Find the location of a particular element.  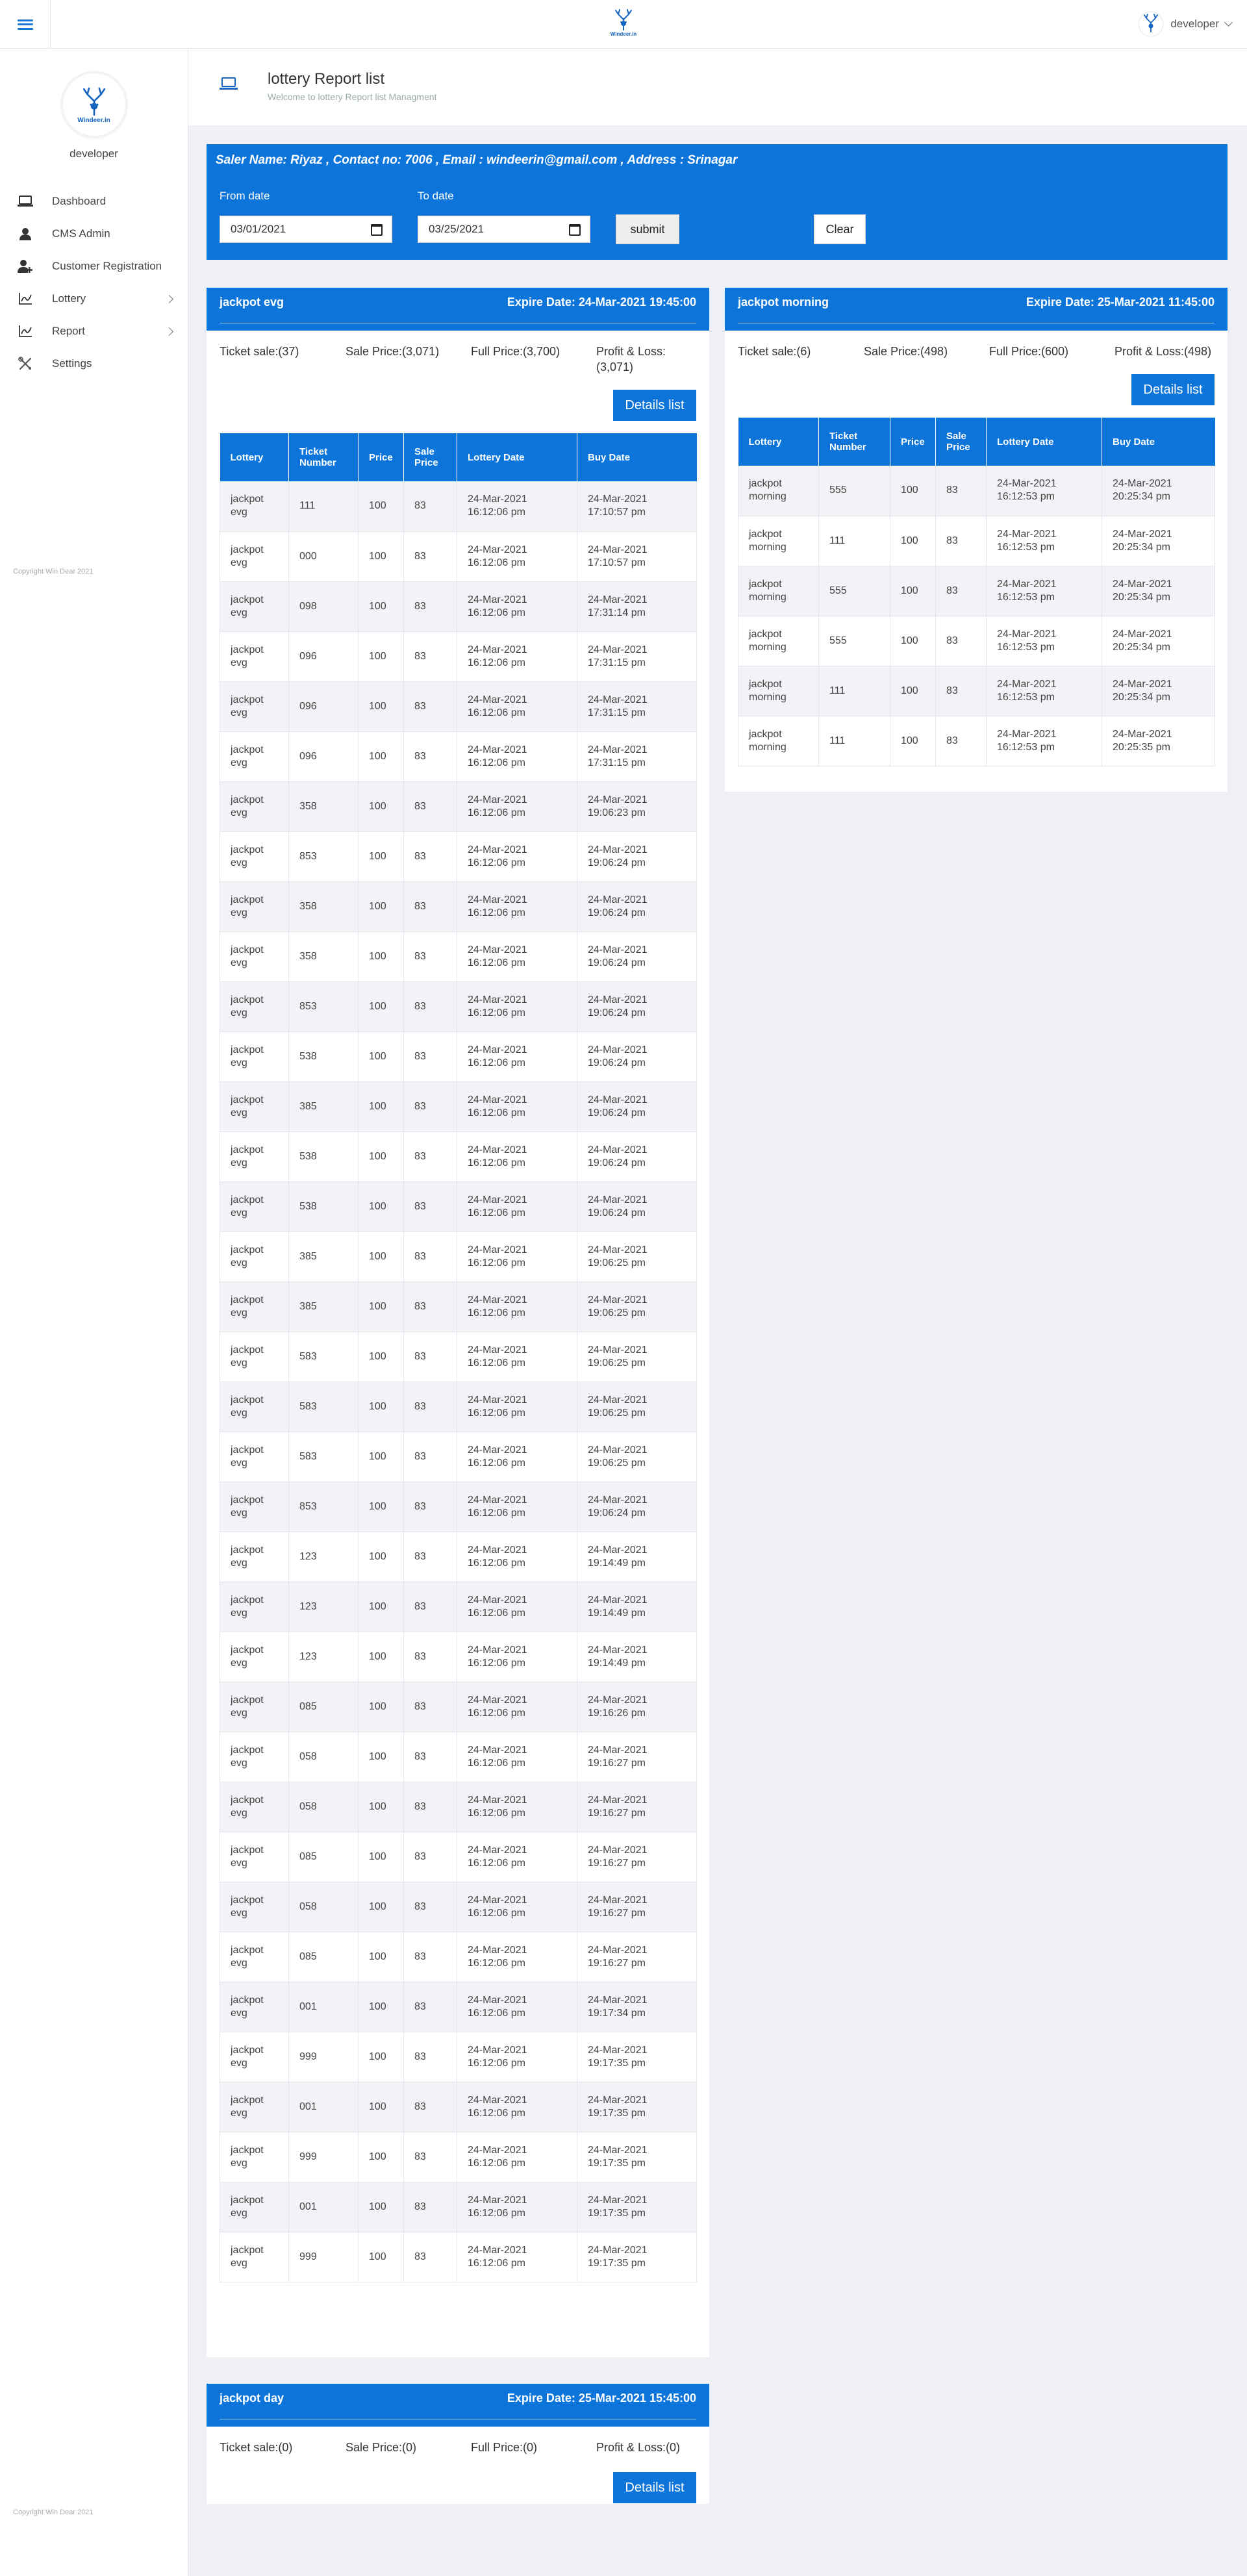

sidebar-item-customer-registration: Customer Registration is located at coordinates (94, 266).